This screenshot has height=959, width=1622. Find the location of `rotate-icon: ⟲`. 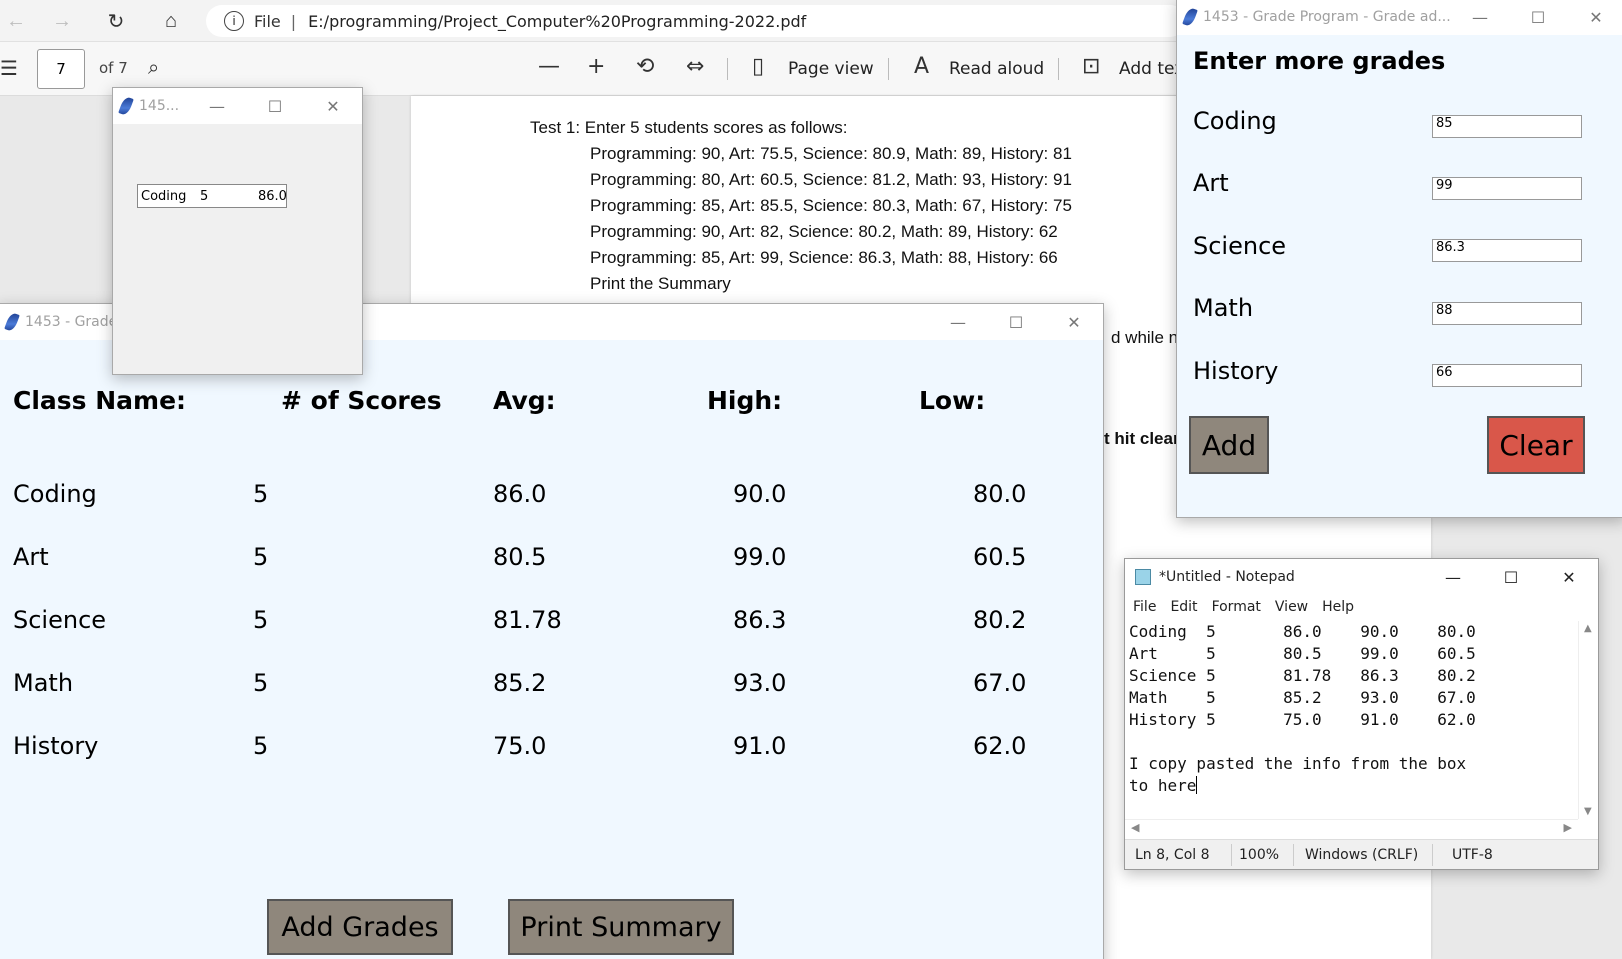

rotate-icon: ⟲ is located at coordinates (645, 66).